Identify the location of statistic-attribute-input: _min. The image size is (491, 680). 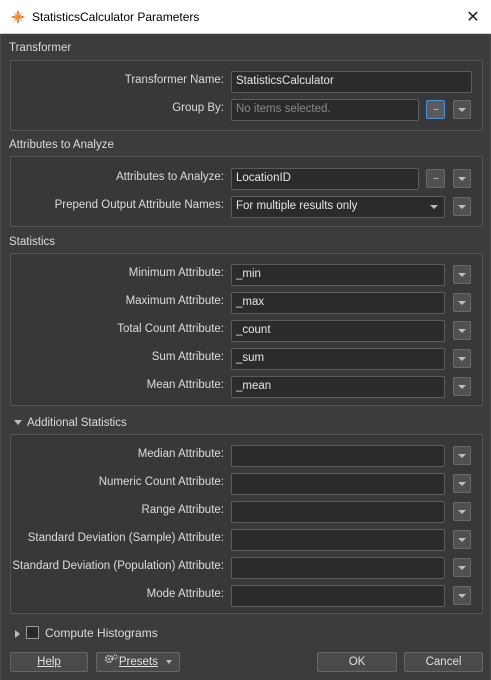
(338, 275).